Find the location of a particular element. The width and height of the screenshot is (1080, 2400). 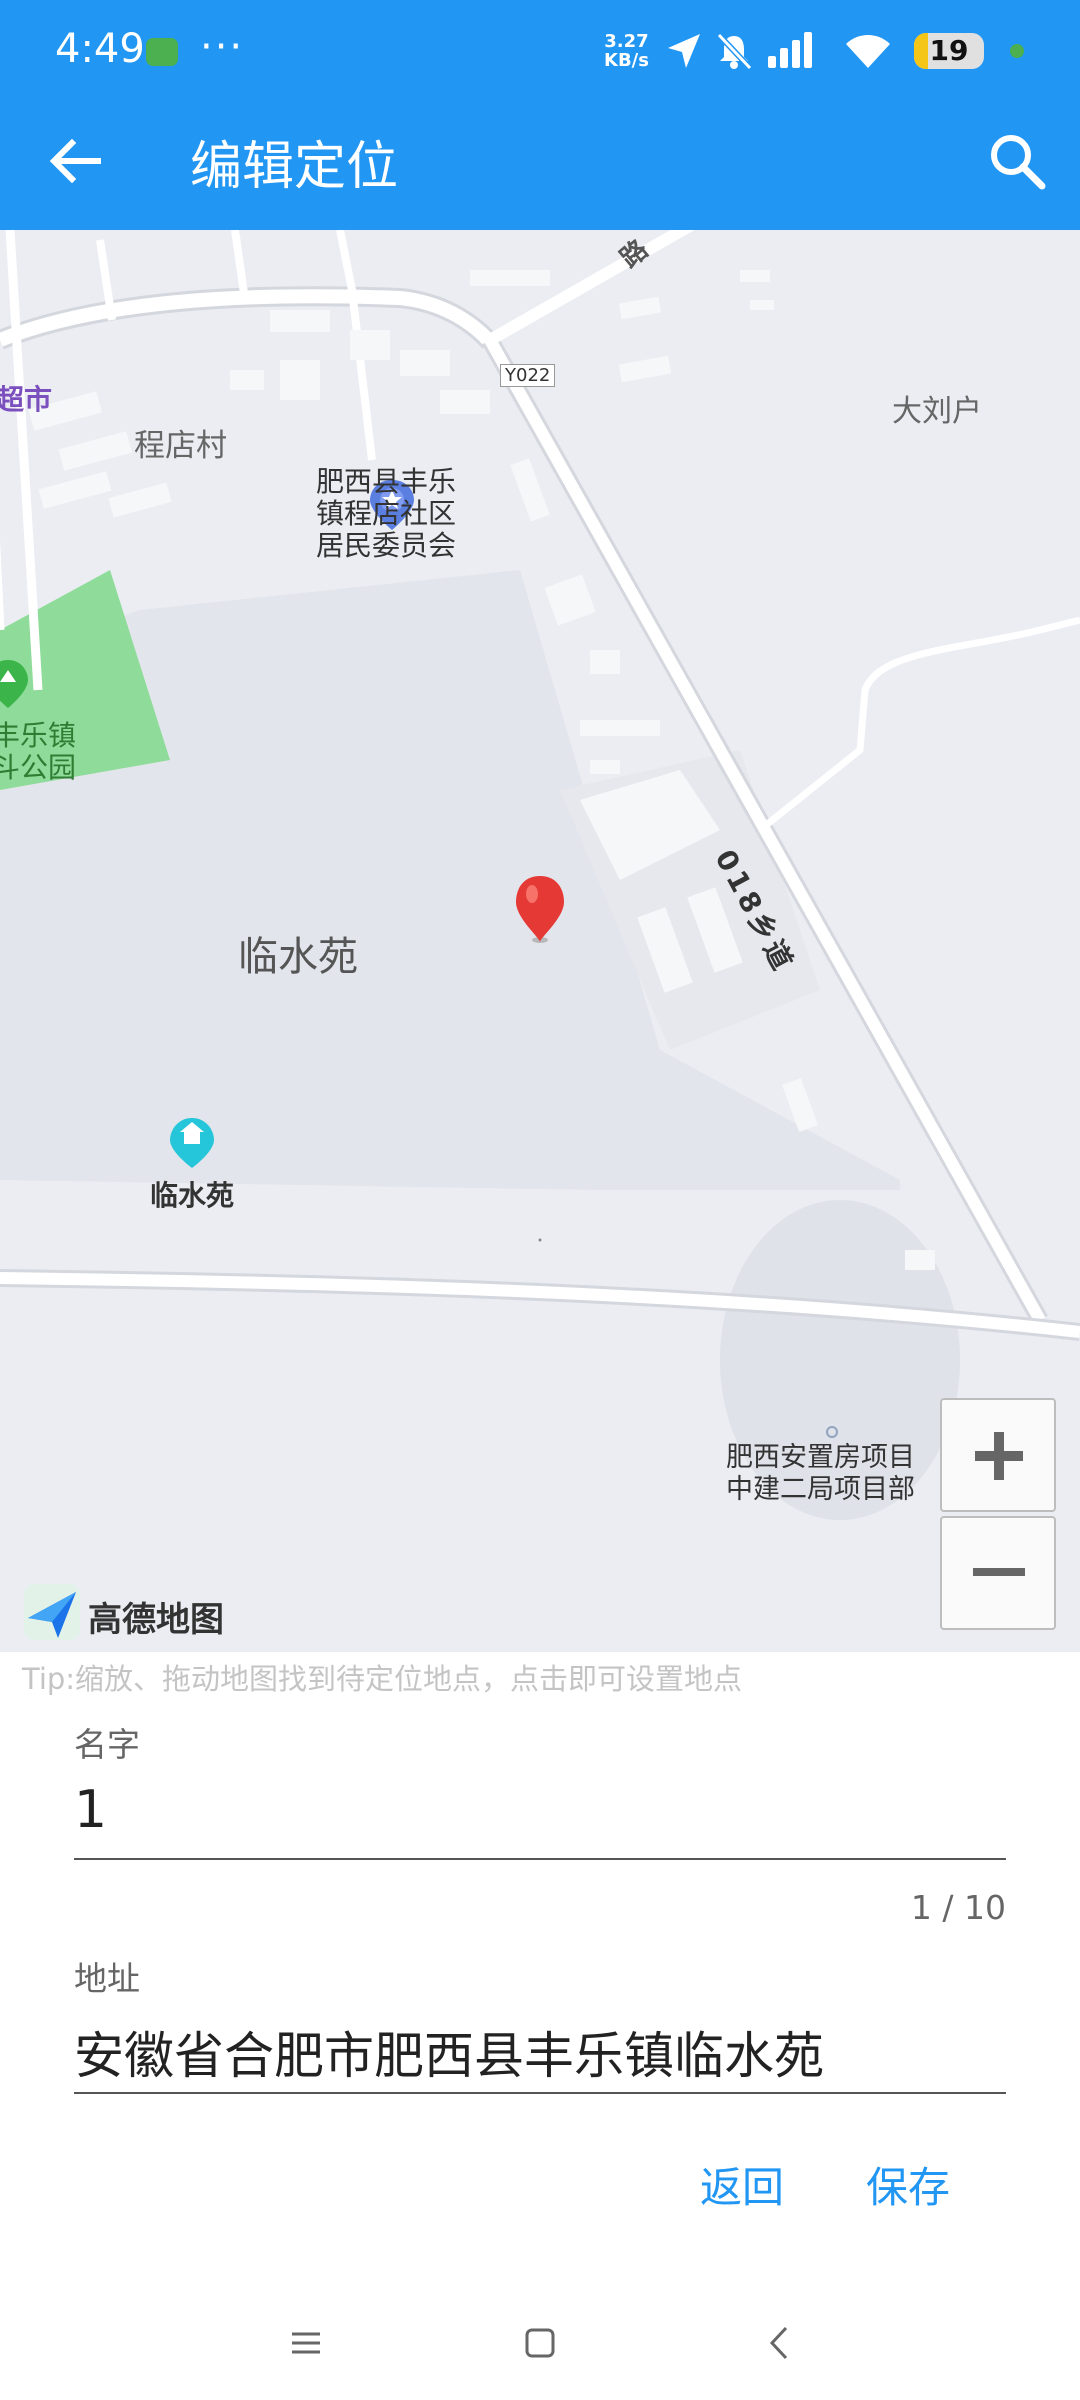

map-label-poi: 临水苑 is located at coordinates (192, 1195).